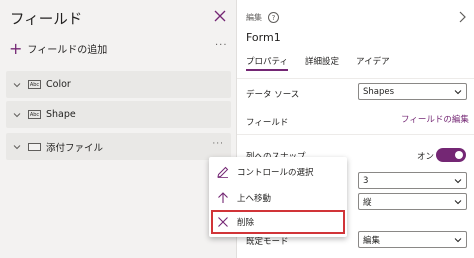  What do you see at coordinates (373, 63) in the screenshot?
I see `tab-ideas: アイデア` at bounding box center [373, 63].